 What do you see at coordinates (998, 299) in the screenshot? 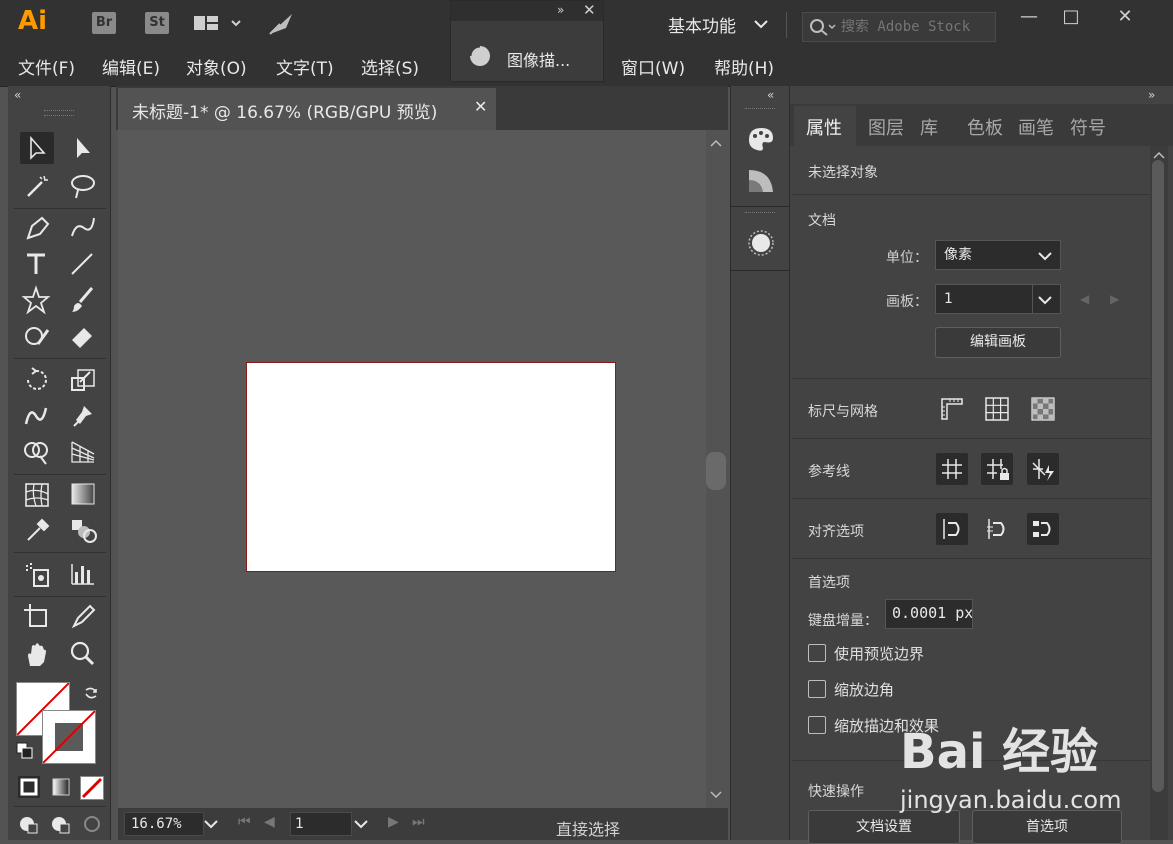
I see `artboard-dropdown: 1` at bounding box center [998, 299].